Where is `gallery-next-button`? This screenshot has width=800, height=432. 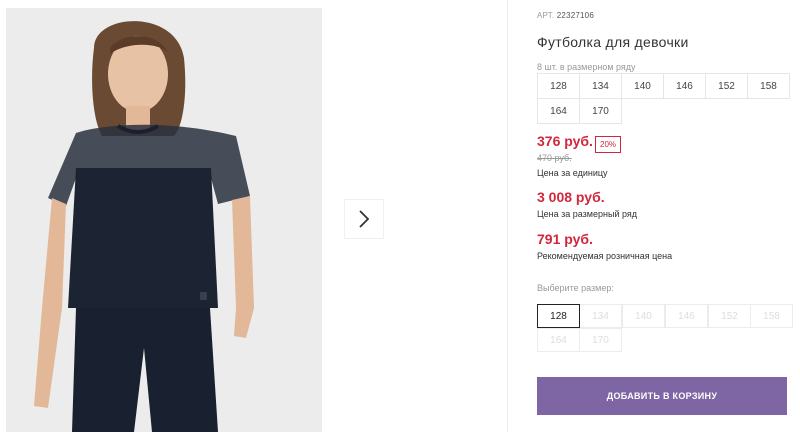 gallery-next-button is located at coordinates (364, 219).